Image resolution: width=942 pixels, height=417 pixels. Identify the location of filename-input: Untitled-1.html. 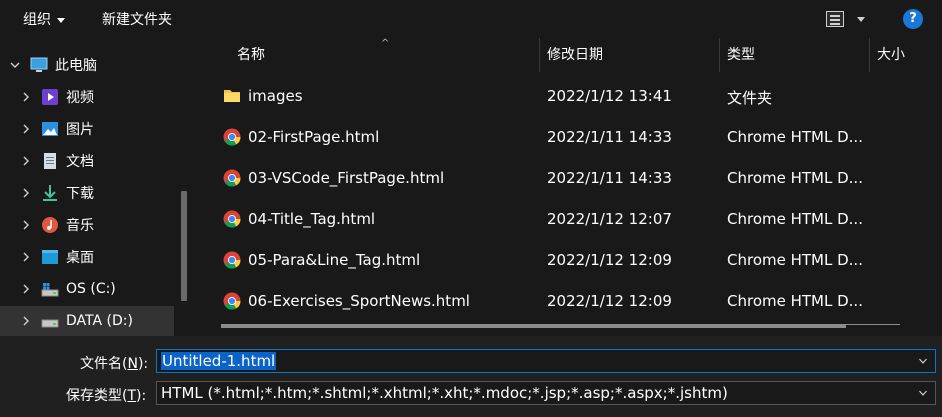
(546, 361).